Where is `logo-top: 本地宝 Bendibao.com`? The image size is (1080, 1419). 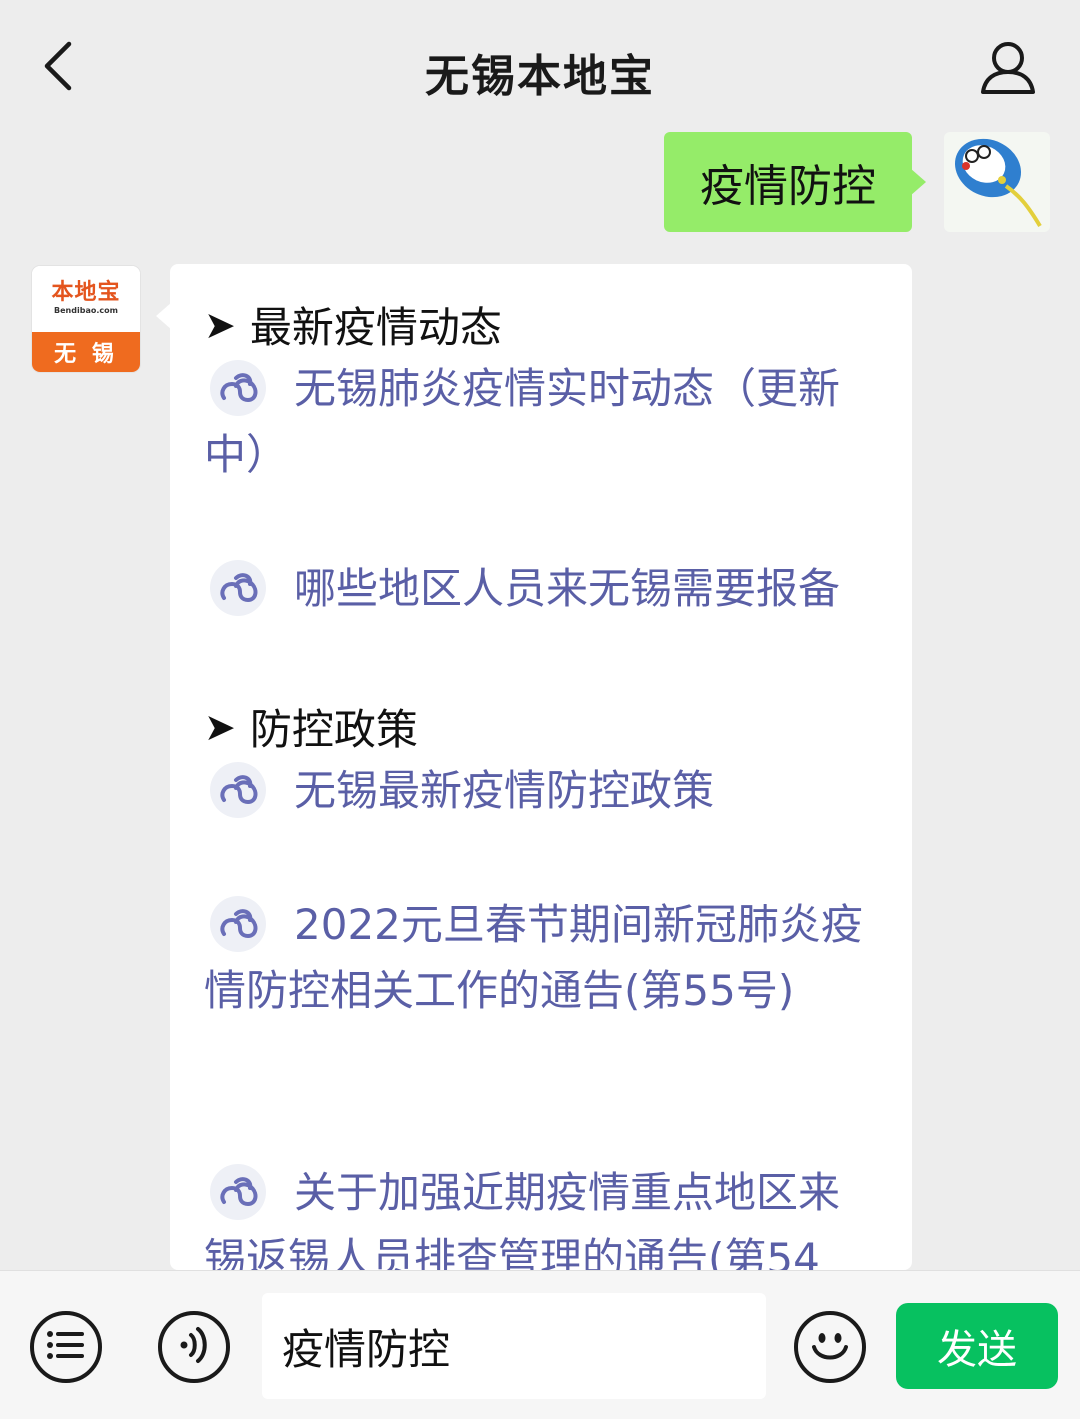
logo-top: 本地宝 Bendibao.com is located at coordinates (86, 299).